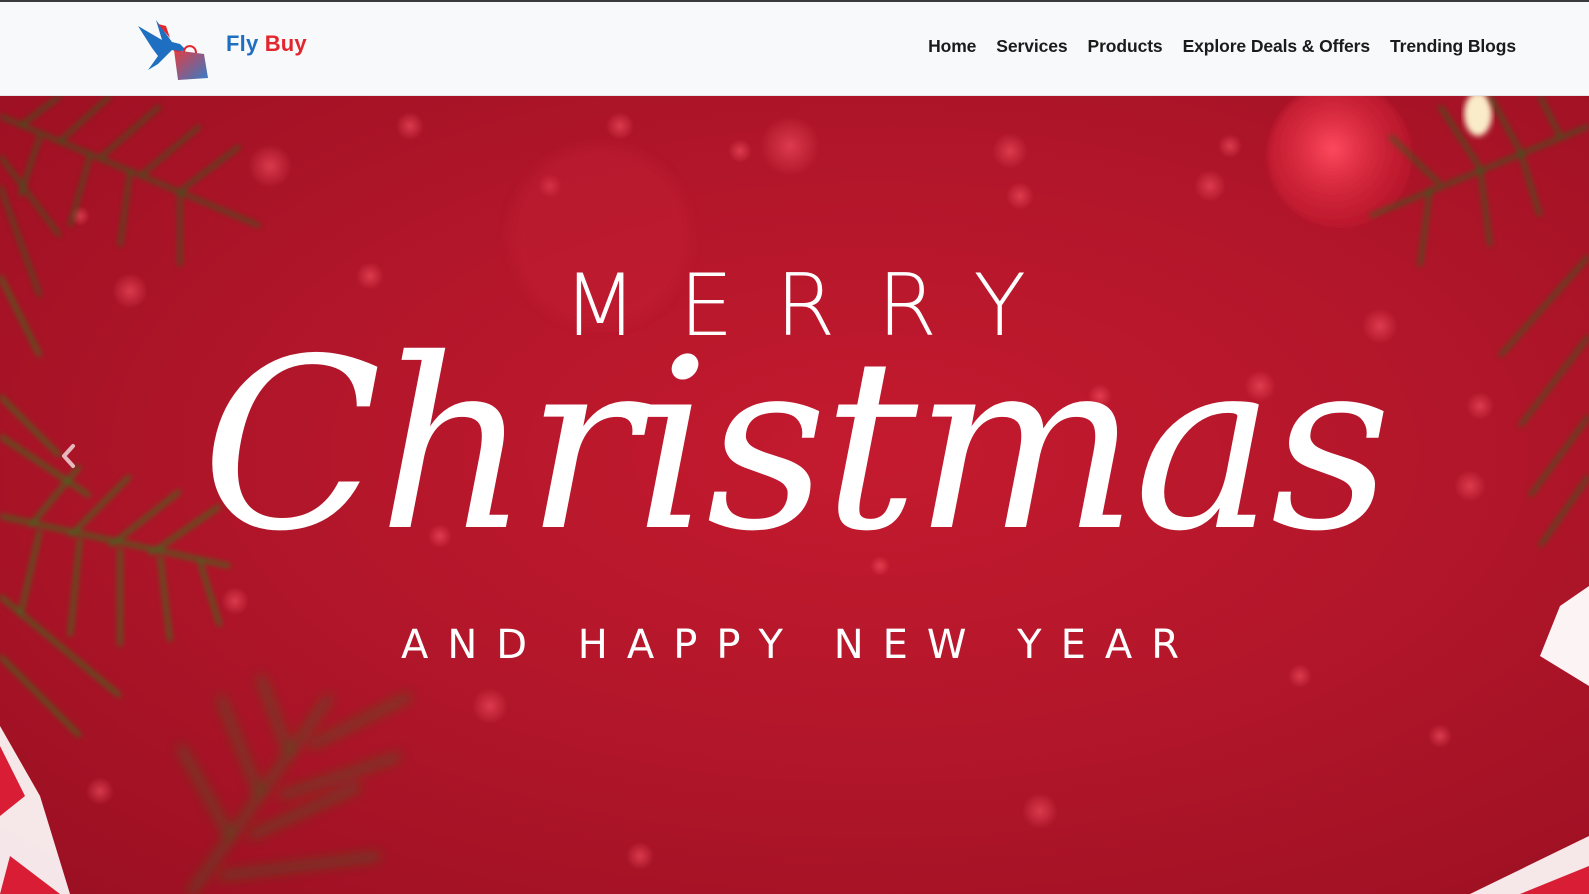  I want to click on brand-name-fly: Fly, so click(242, 43).